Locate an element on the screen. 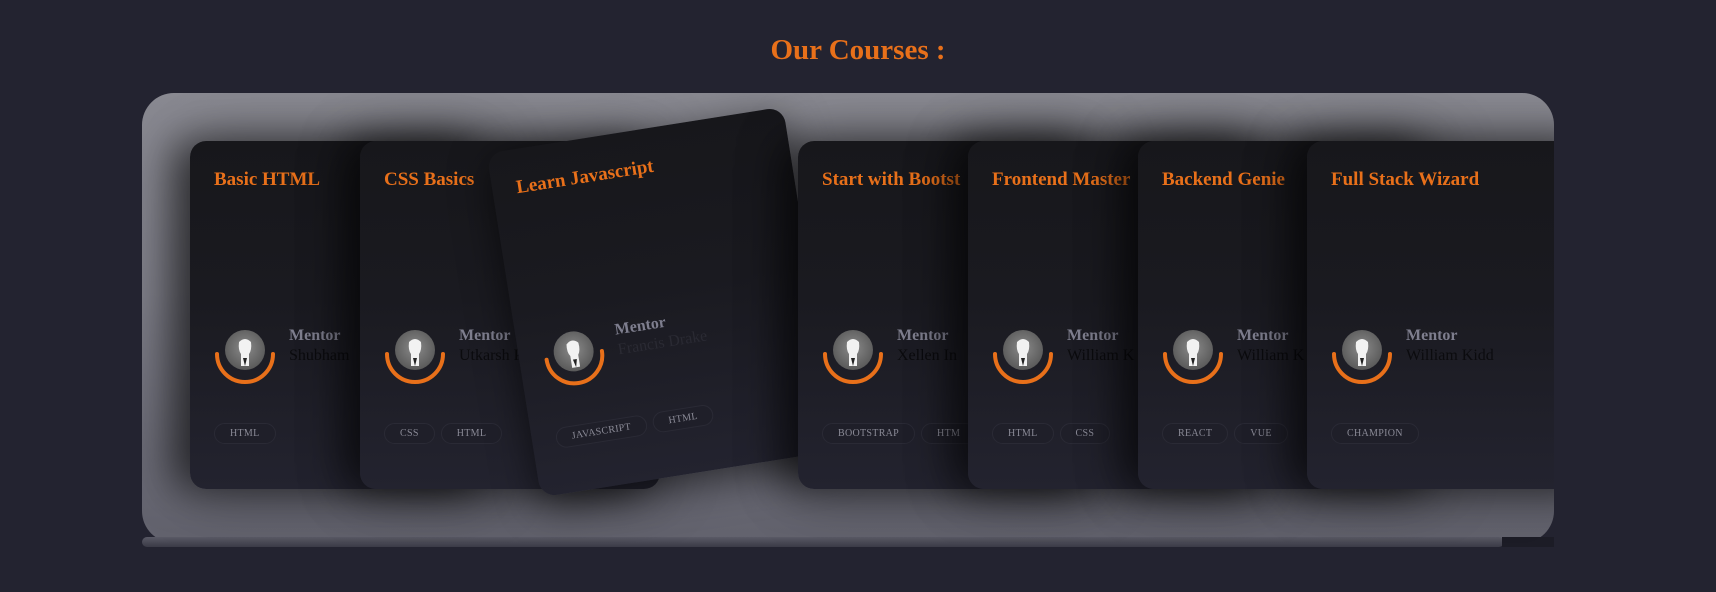  mentor-block: Mentor William Kidd is located at coordinates (1442, 357).